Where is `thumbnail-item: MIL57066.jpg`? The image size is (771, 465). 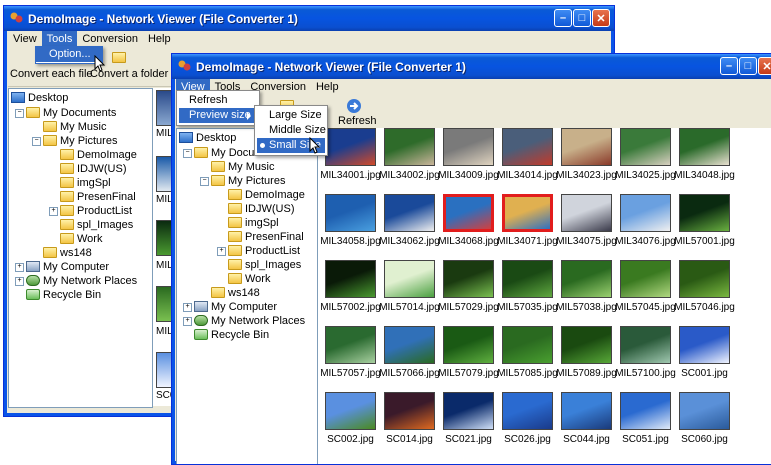
thumbnail-item: MIL57066.jpg is located at coordinates (409, 353).